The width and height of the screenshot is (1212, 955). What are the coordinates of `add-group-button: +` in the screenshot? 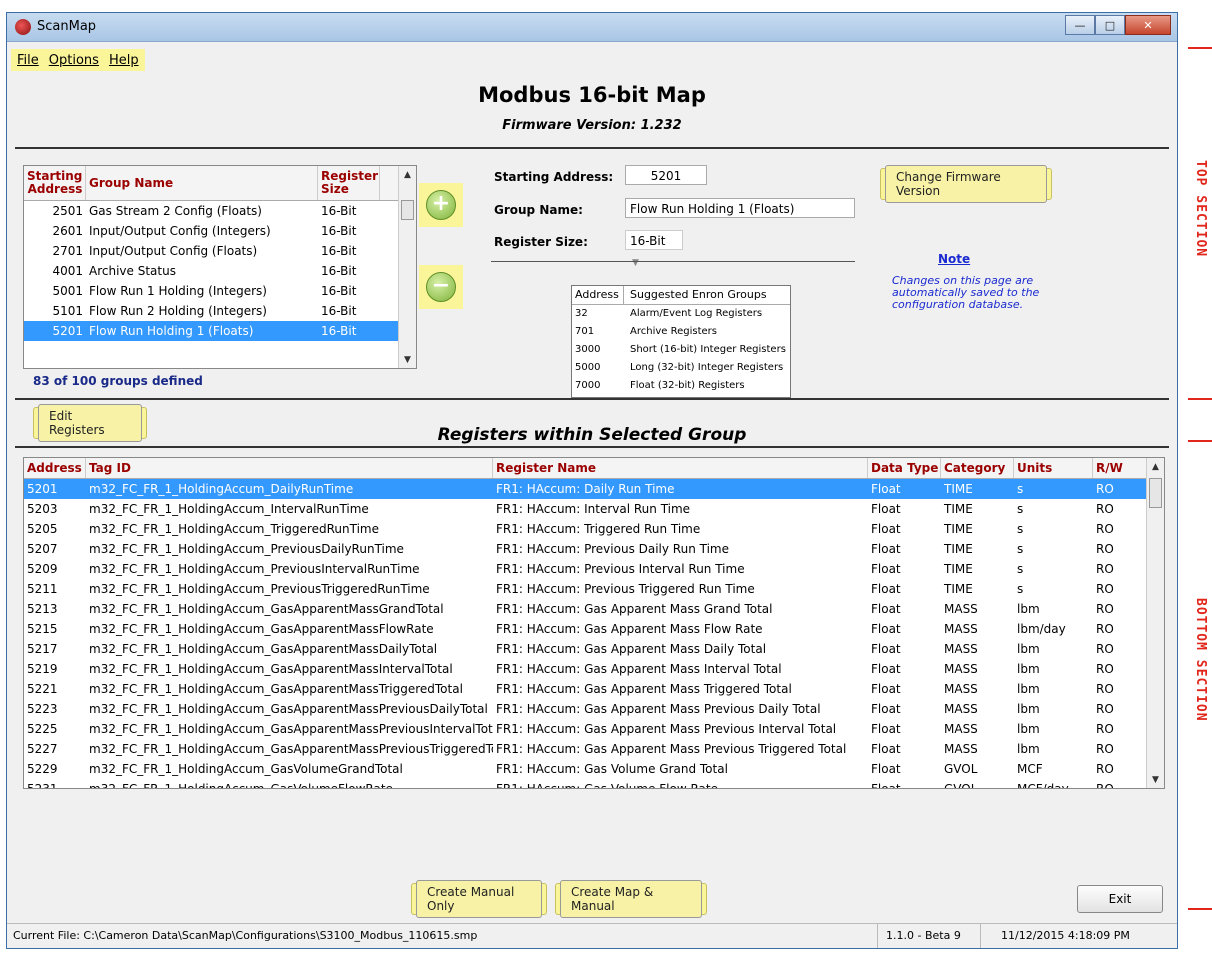 It's located at (441, 205).